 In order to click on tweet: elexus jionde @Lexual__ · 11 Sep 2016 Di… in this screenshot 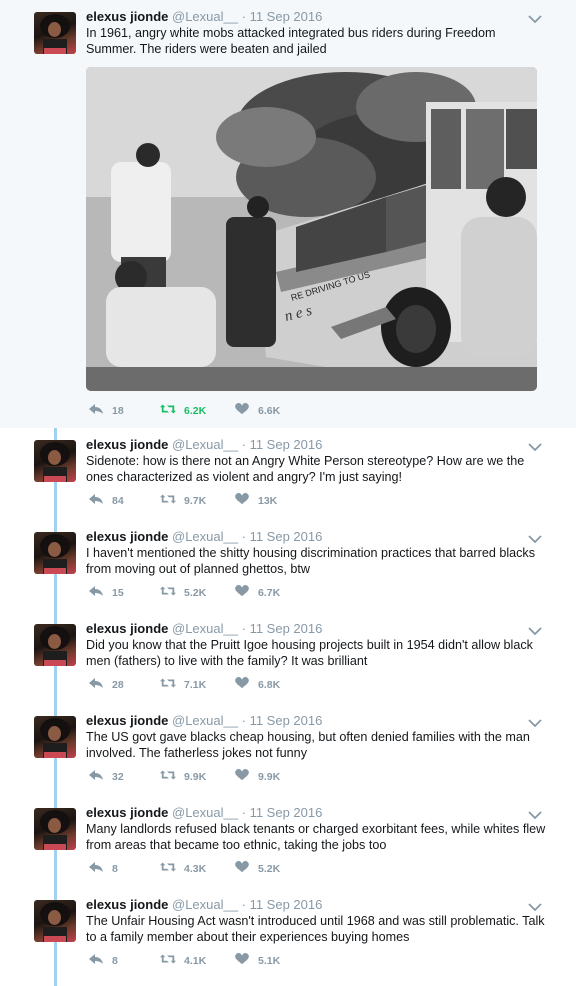, I will do `click(288, 658)`.